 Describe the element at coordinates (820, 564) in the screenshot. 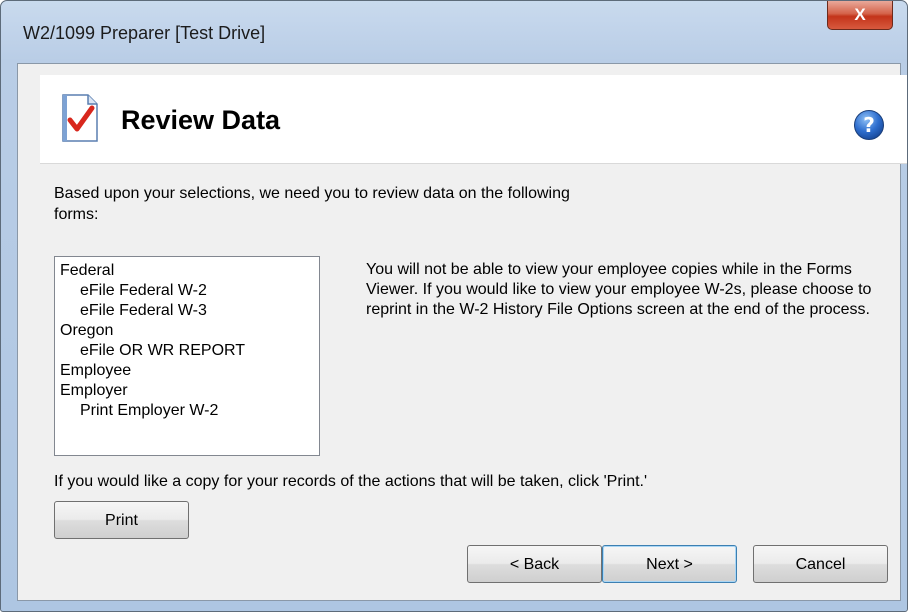

I see `cancel-button: Cancel` at that location.